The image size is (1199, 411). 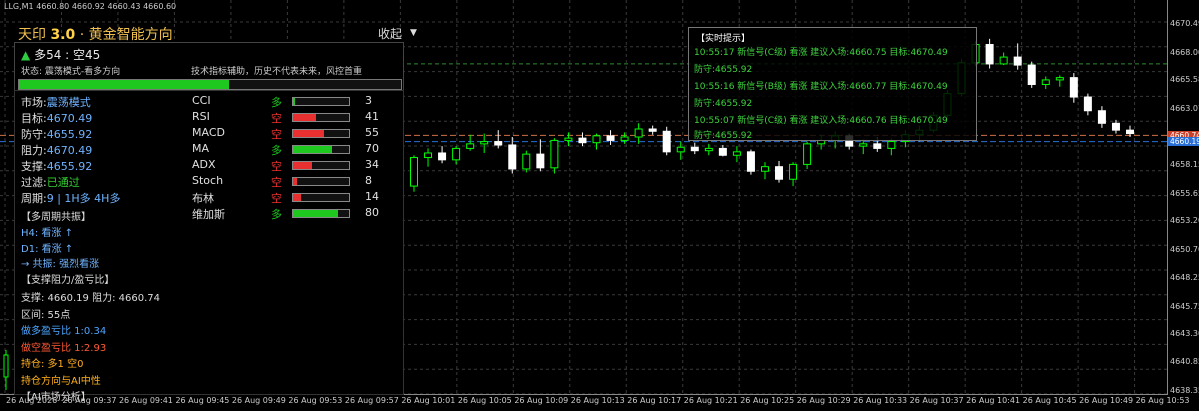 I want to click on filter-label: 过滤:, so click(x=34, y=182).